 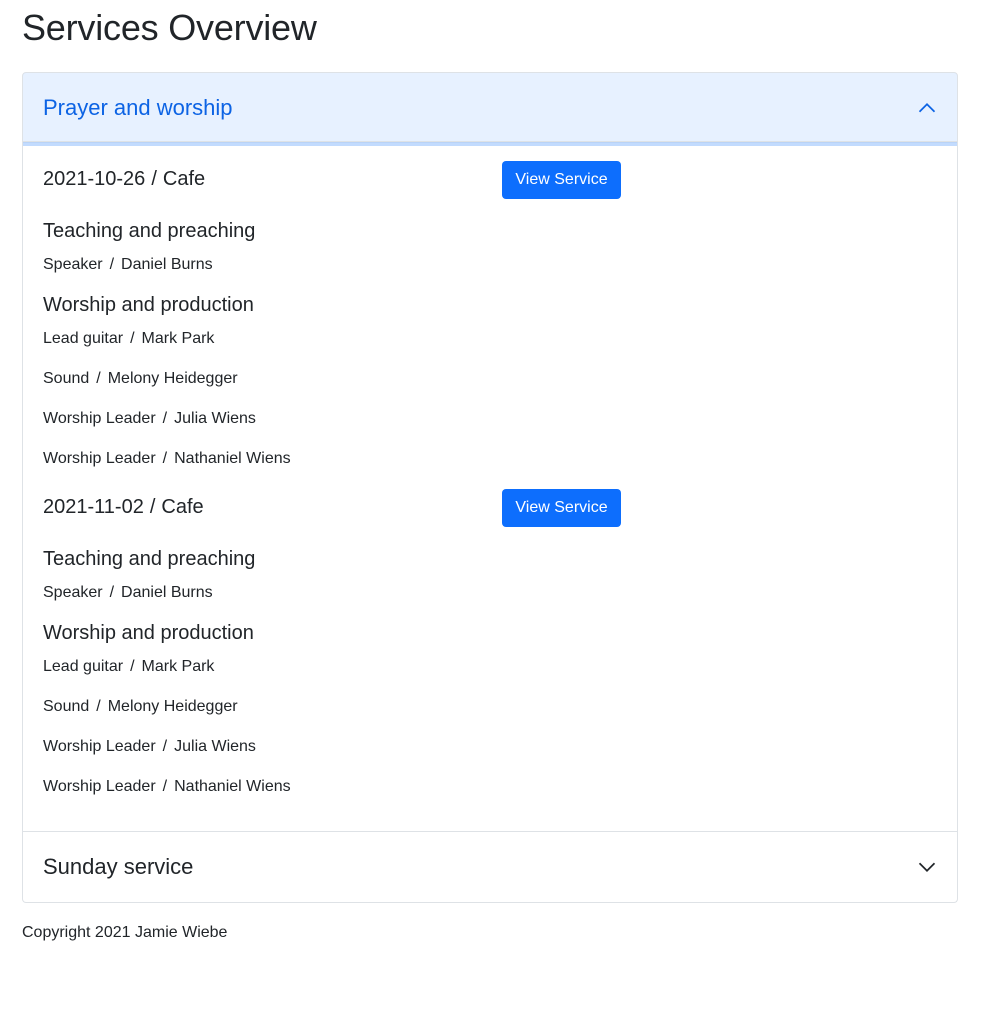 What do you see at coordinates (490, 179) in the screenshot?
I see `service-heading: 2021-10-26/Cafe` at bounding box center [490, 179].